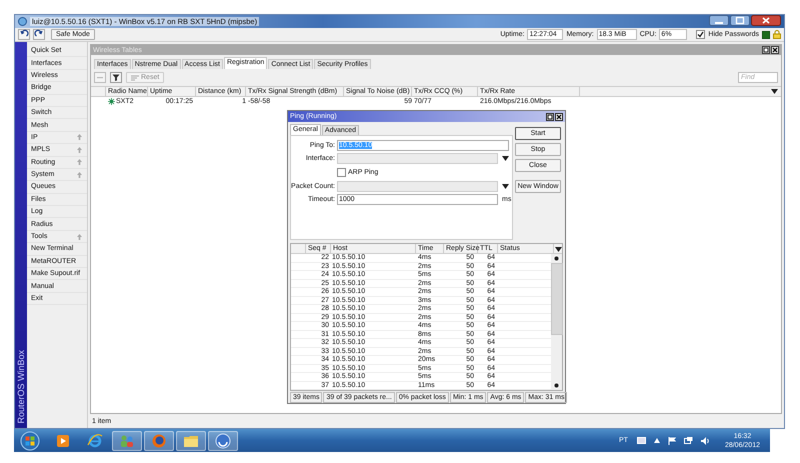 The image size is (800, 463). What do you see at coordinates (705, 440) in the screenshot?
I see `speaker-icon` at bounding box center [705, 440].